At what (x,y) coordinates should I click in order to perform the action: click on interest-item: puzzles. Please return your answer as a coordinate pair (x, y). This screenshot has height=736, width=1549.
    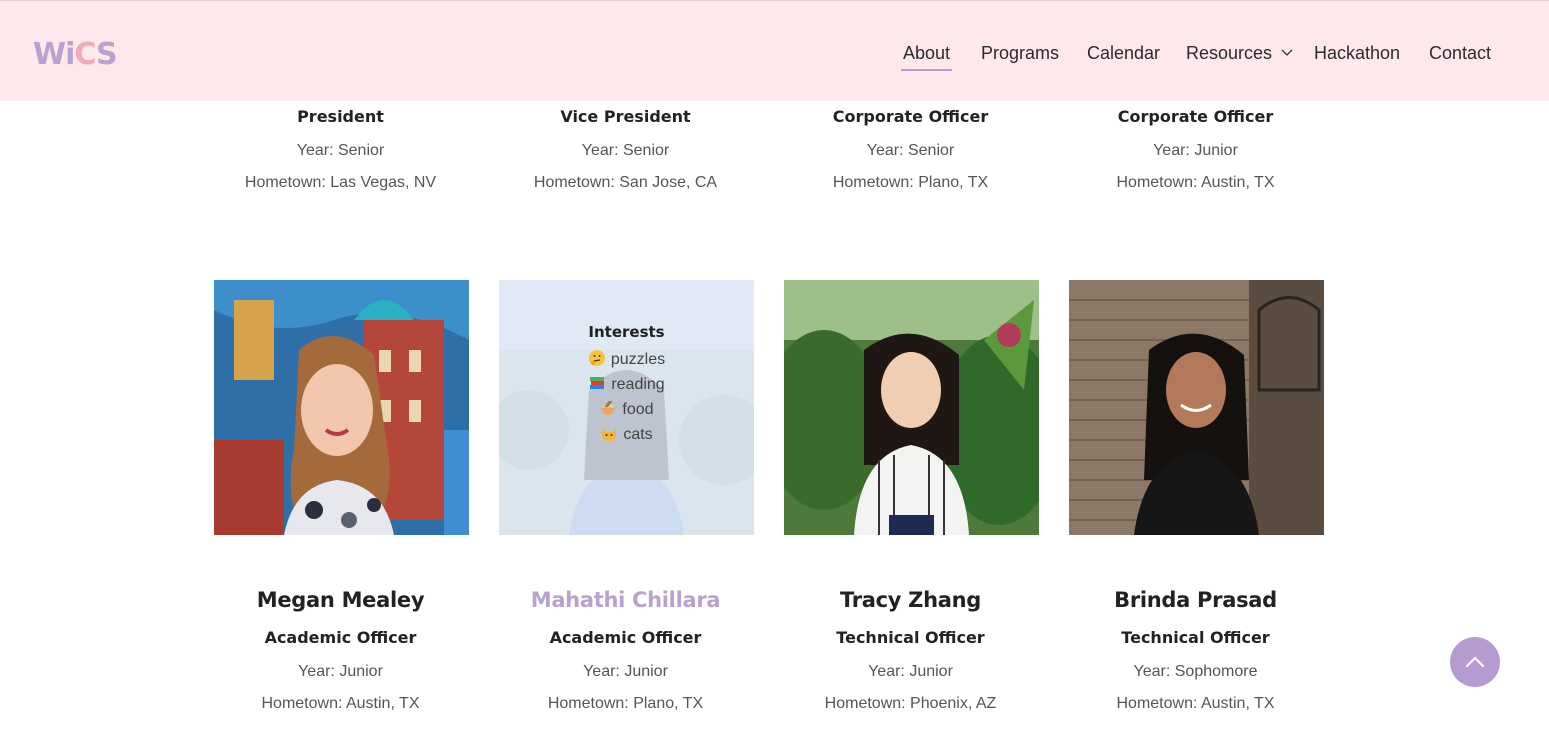
    Looking at the image, I should click on (626, 359).